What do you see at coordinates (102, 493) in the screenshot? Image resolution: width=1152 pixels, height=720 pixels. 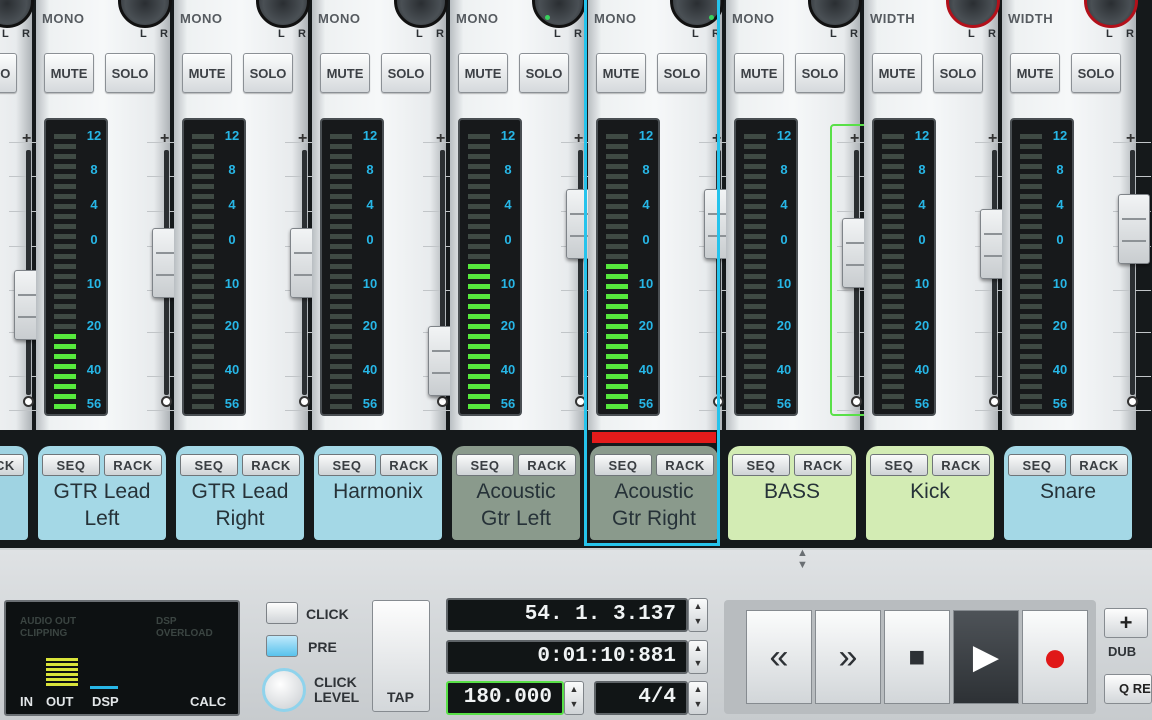 I see `channel-label: SEQ RACK GTR Lead Left` at bounding box center [102, 493].